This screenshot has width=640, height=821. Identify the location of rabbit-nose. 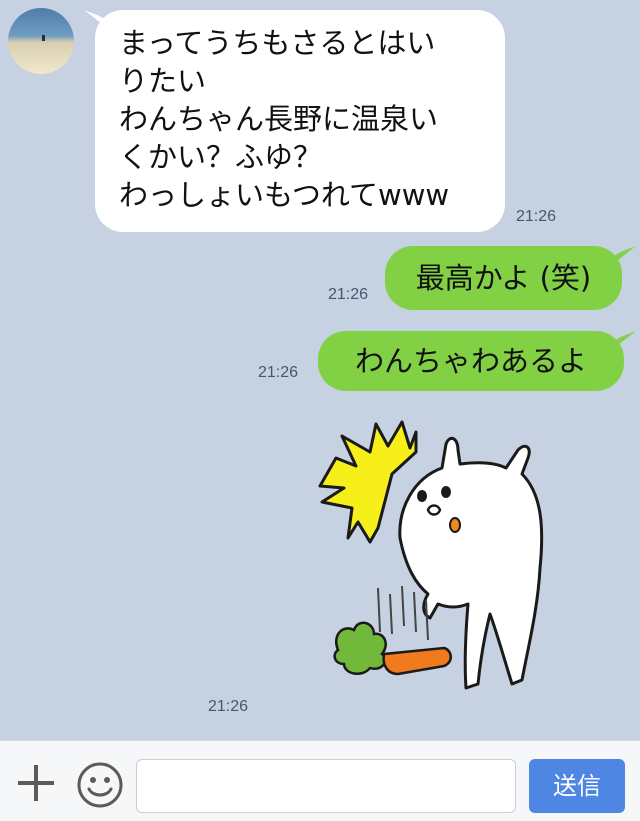
(434, 510).